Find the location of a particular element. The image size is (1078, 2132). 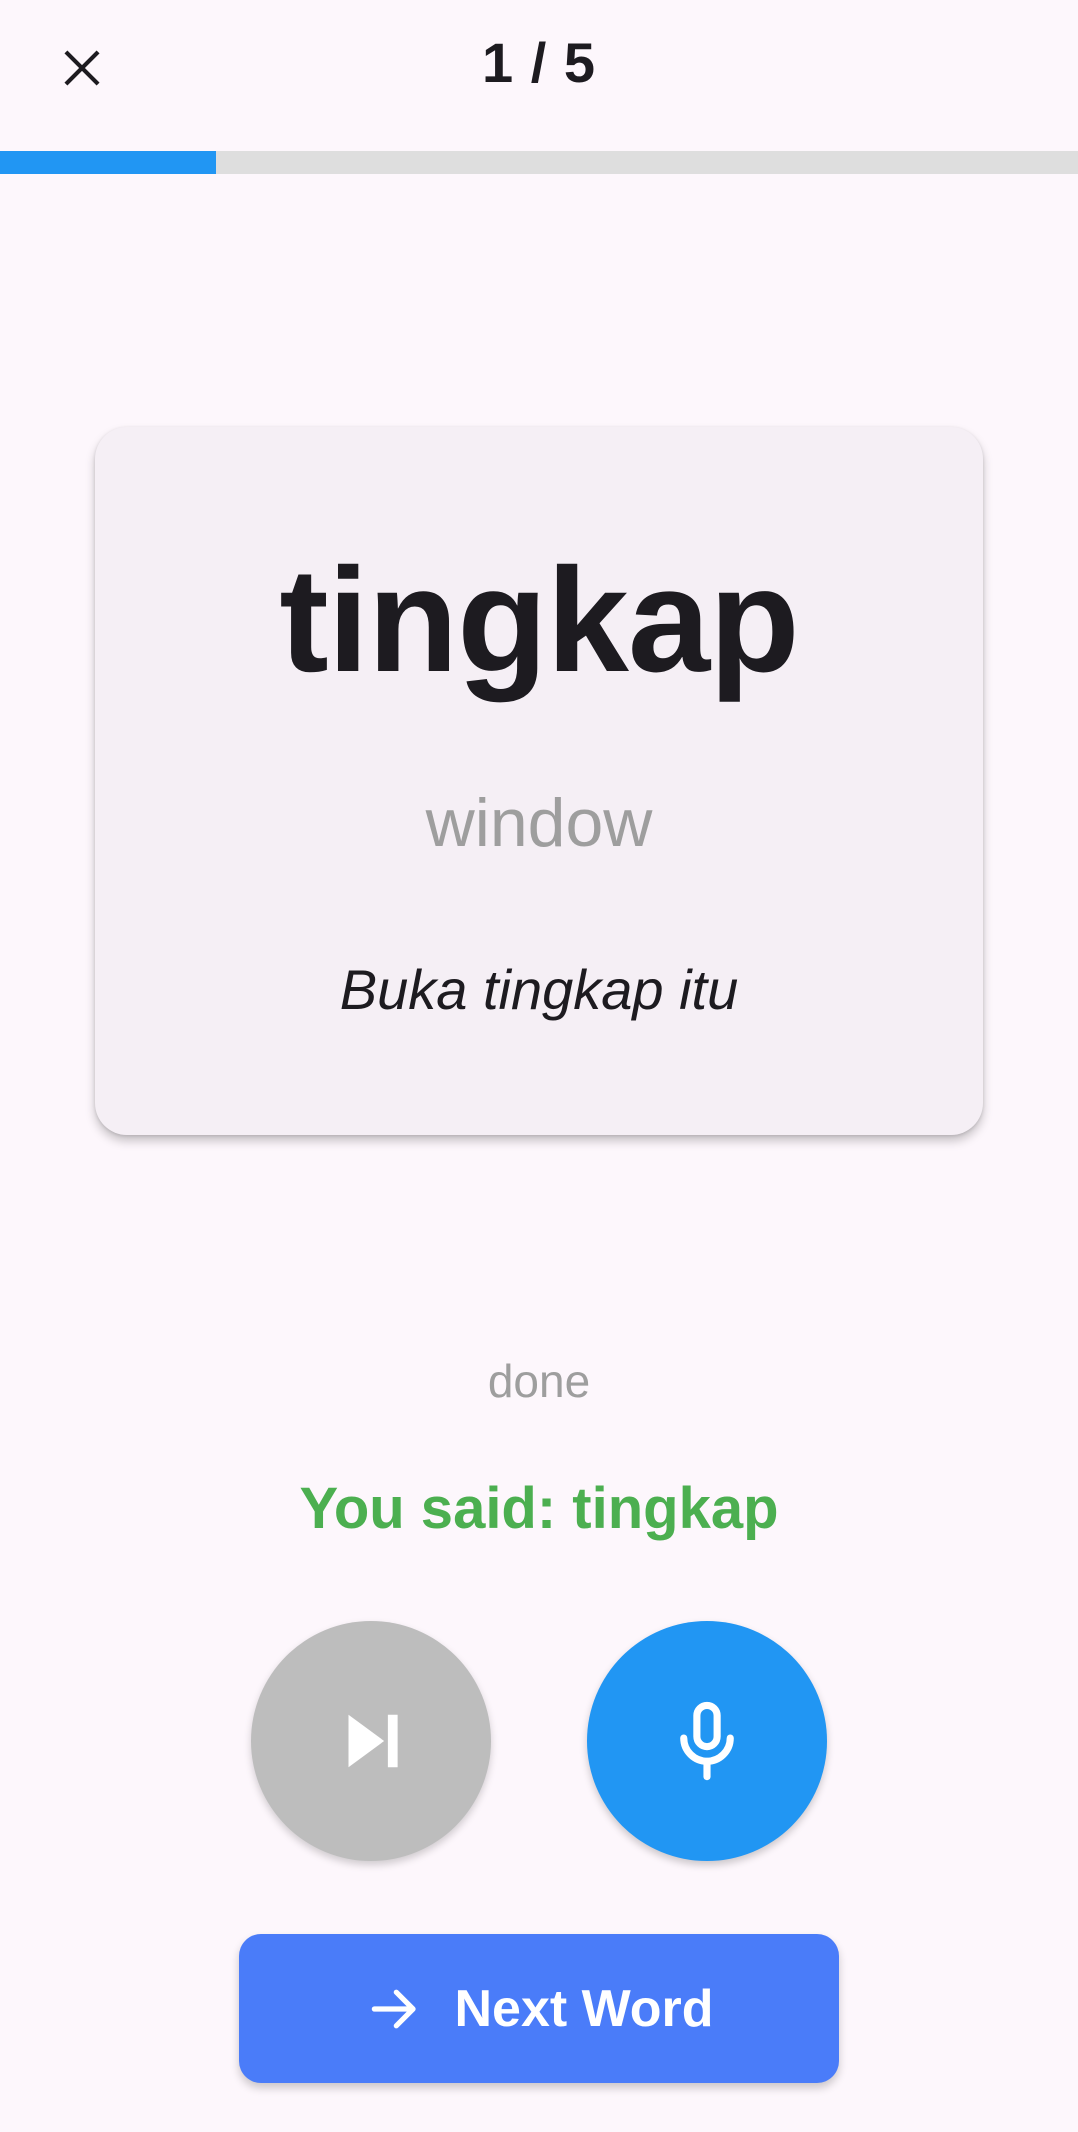

skip-next-icon is located at coordinates (373, 1741).